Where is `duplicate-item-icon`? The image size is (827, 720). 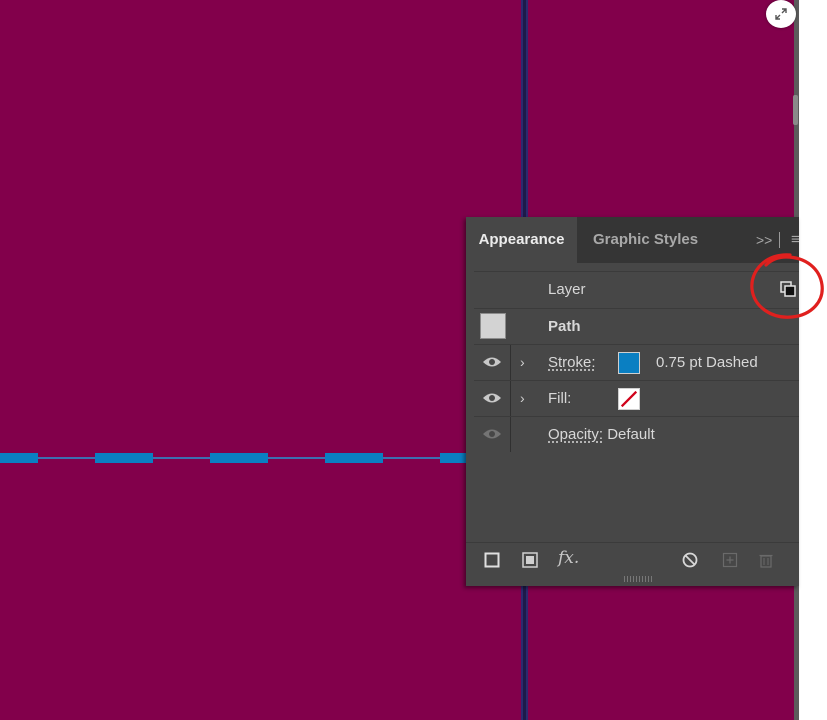
duplicate-item-icon is located at coordinates (730, 560).